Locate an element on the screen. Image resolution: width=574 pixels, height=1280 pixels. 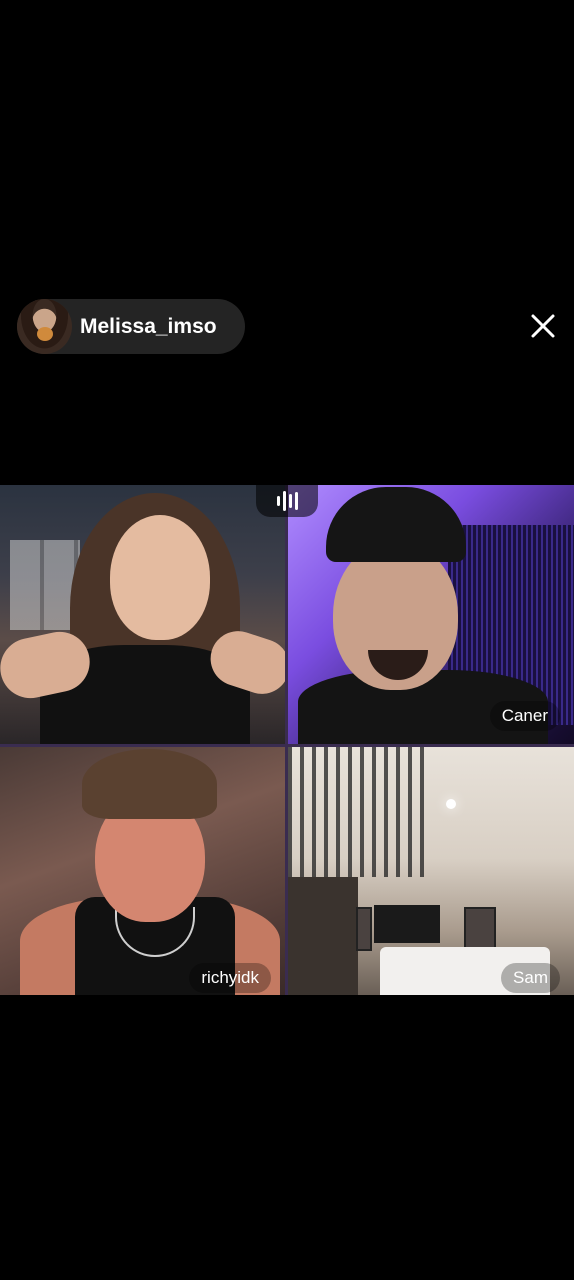
close-icon is located at coordinates (543, 326).